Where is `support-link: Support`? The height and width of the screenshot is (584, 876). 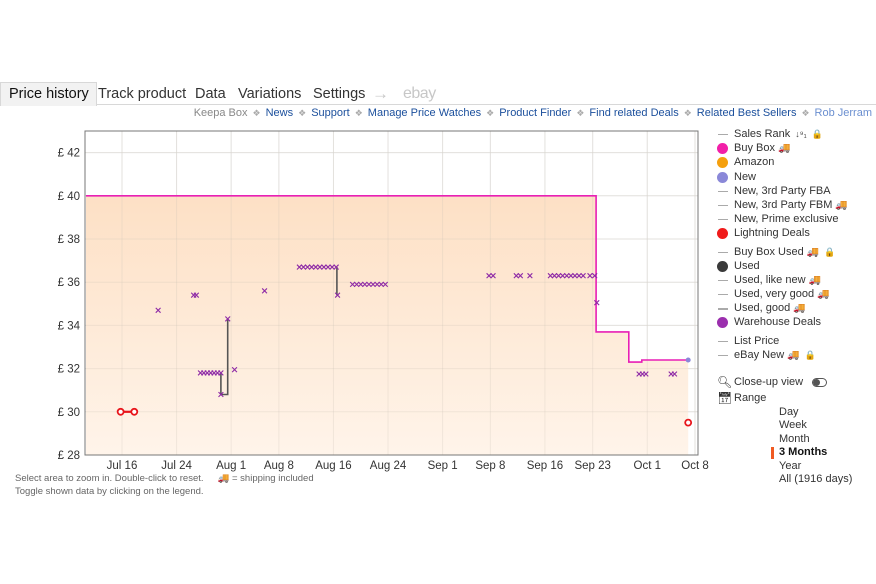
support-link: Support is located at coordinates (330, 113).